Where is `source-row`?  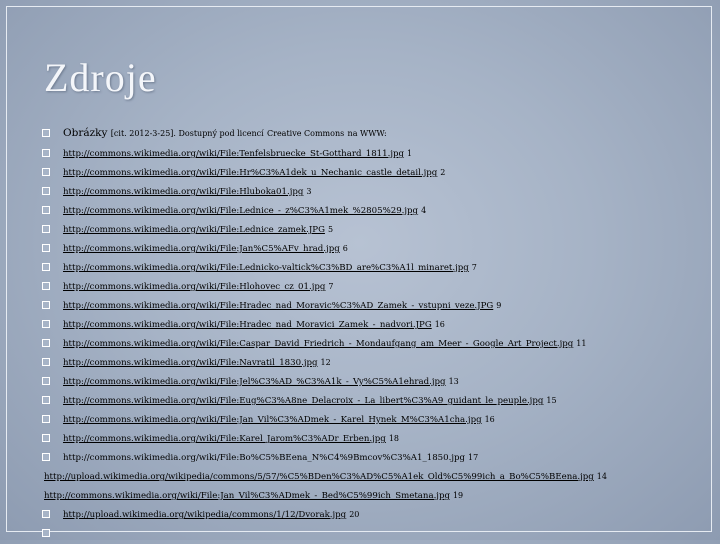 source-row is located at coordinates (378, 533).